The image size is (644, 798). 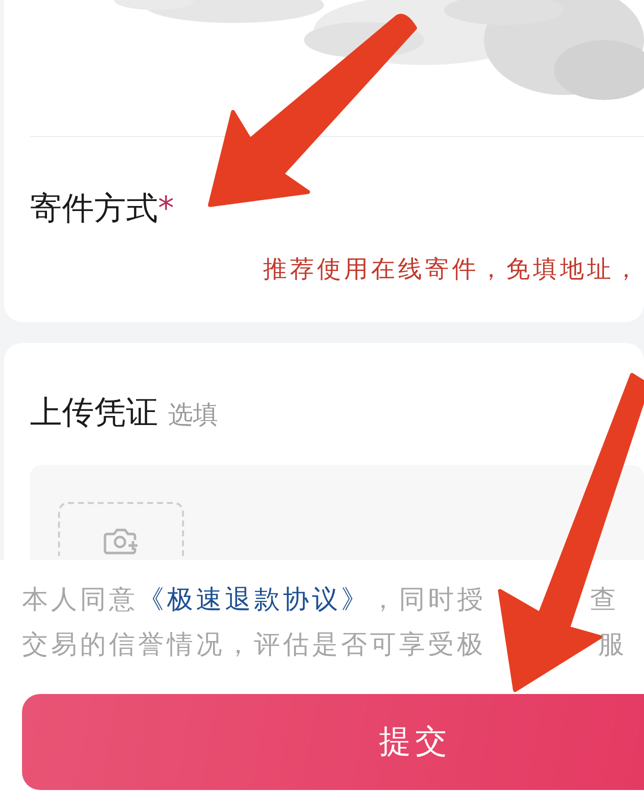 What do you see at coordinates (333, 742) in the screenshot?
I see `submit-button: 提交` at bounding box center [333, 742].